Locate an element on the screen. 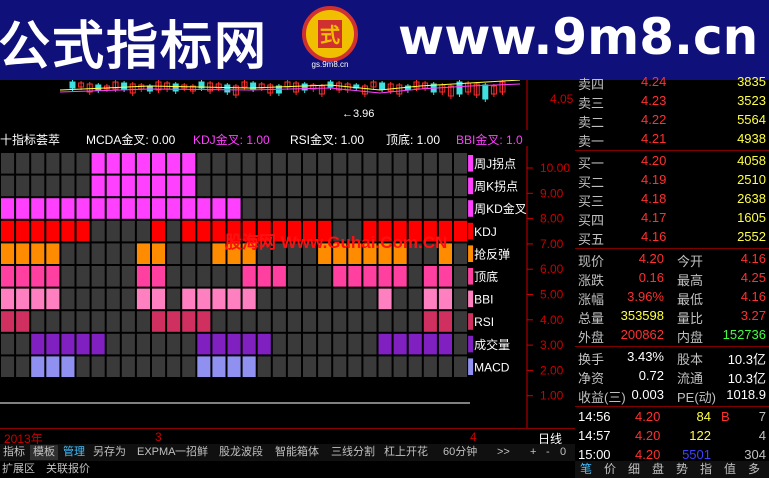  logo-char: 式 is located at coordinates (330, 35).